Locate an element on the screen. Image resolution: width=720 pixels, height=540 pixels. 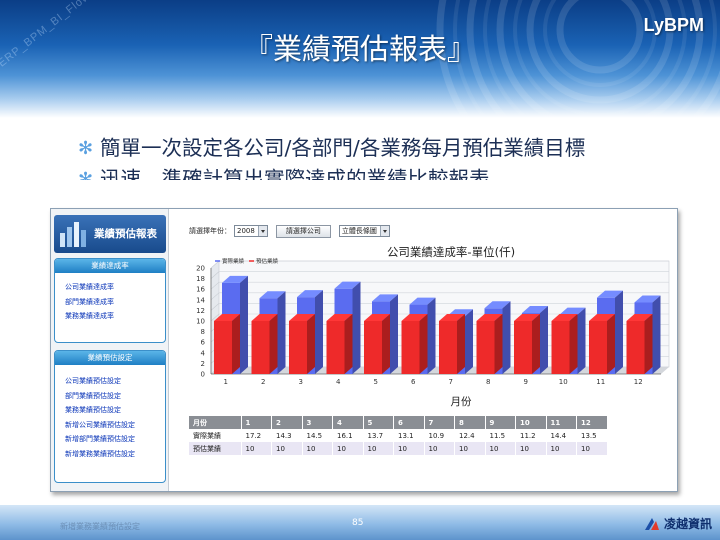
menu-heading: 業績達成率 is located at coordinates (110, 266).